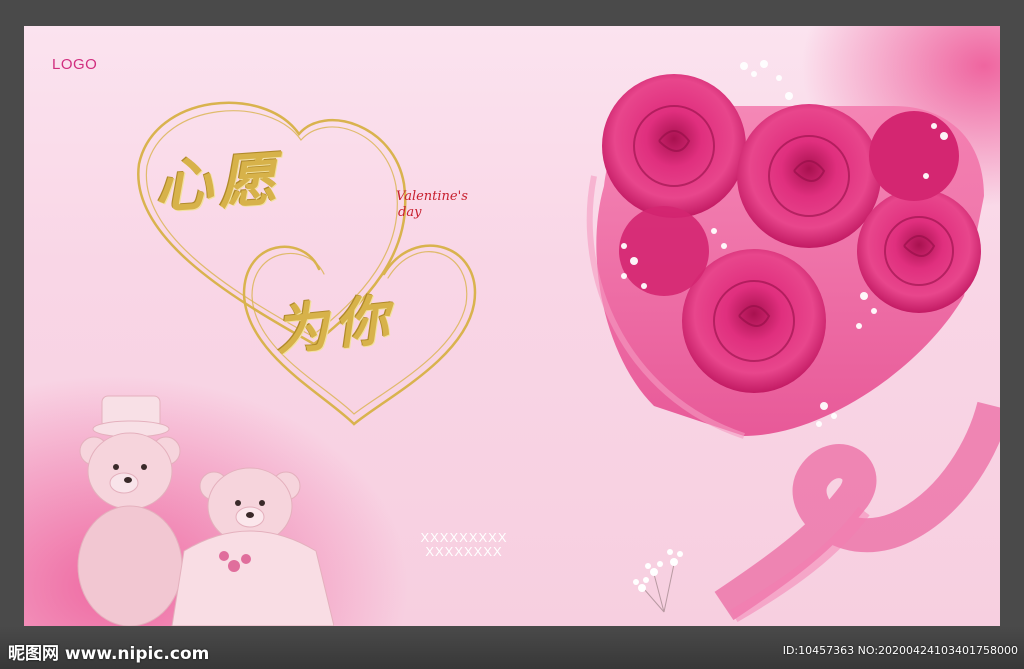 This screenshot has height=669, width=1024. I want to click on babys-breath-flowers-image, so click(658, 581).